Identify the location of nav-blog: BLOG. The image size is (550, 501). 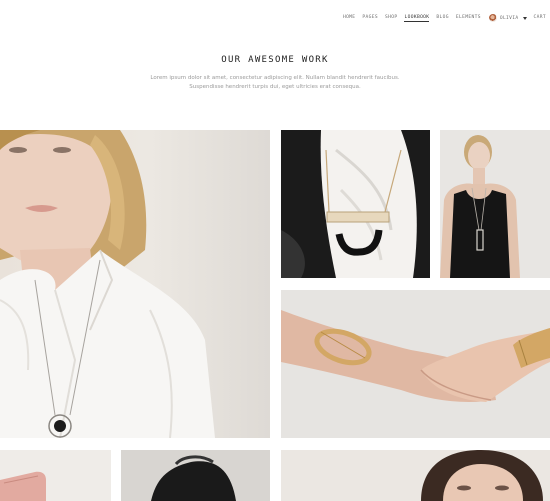
(442, 18).